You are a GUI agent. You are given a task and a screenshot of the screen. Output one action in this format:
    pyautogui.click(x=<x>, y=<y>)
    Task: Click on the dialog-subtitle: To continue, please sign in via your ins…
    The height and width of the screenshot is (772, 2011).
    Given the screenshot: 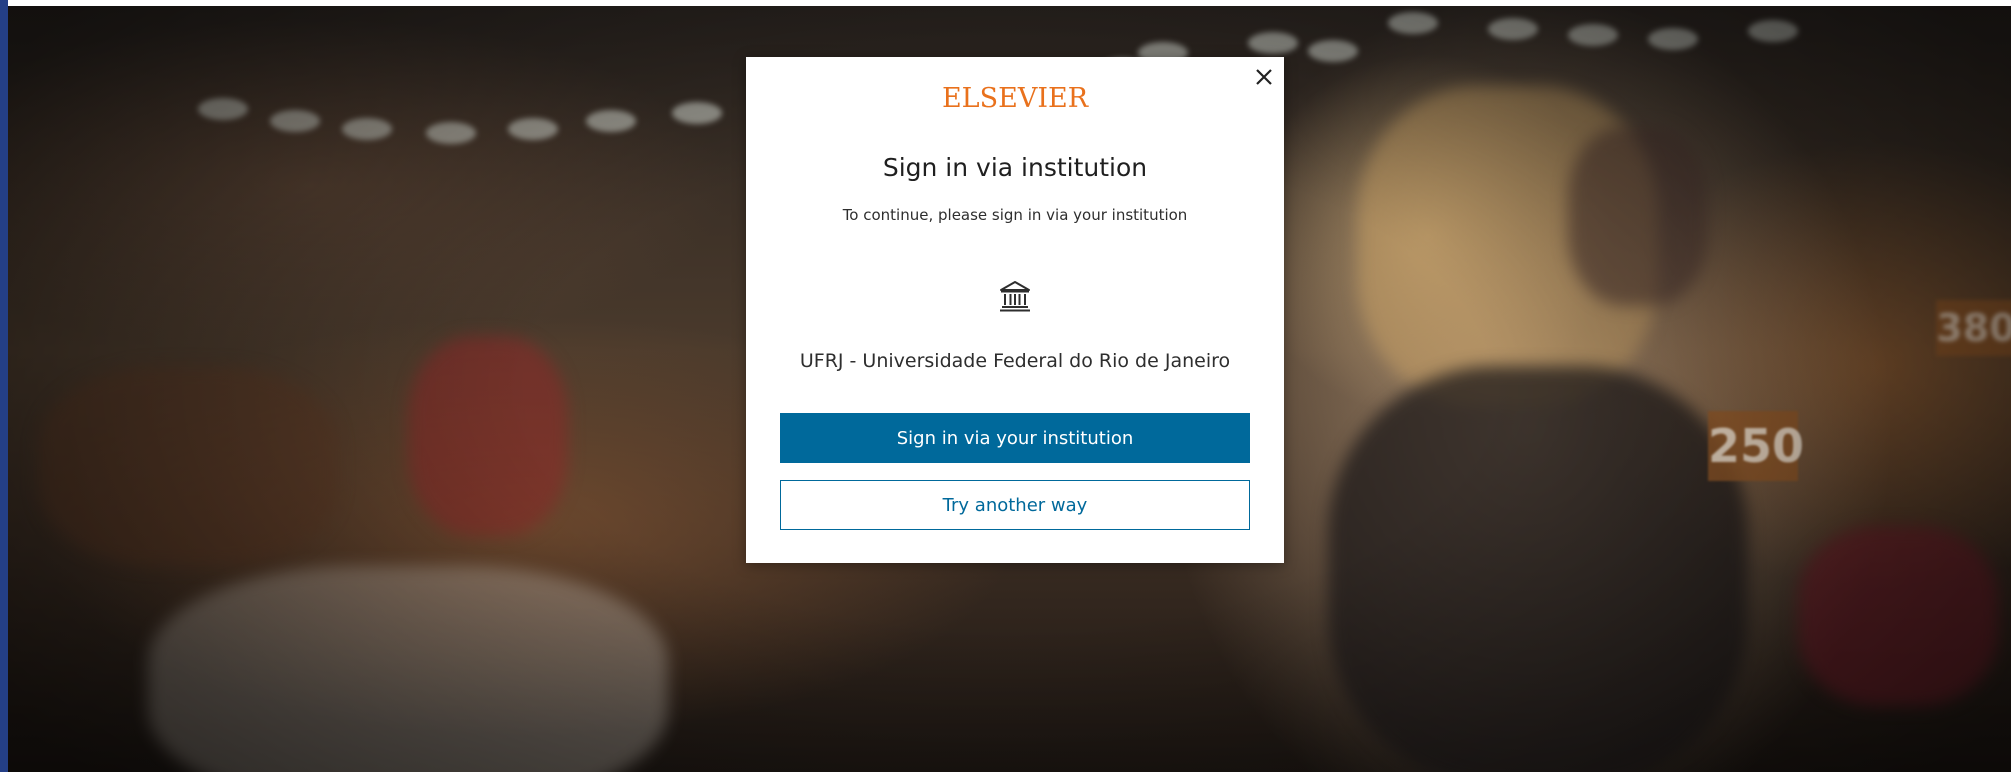 What is the action you would take?
    pyautogui.click(x=1015, y=215)
    